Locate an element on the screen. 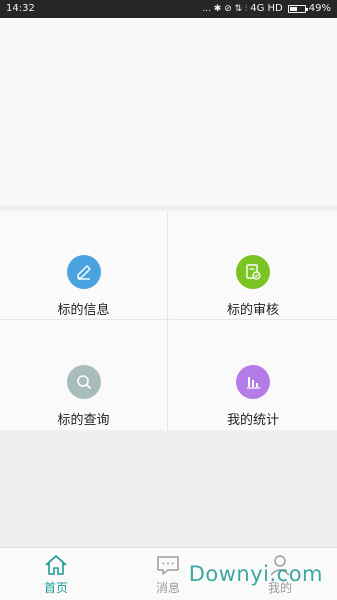 The image size is (337, 600). grid-item-info: 标的信息 is located at coordinates (84, 265).